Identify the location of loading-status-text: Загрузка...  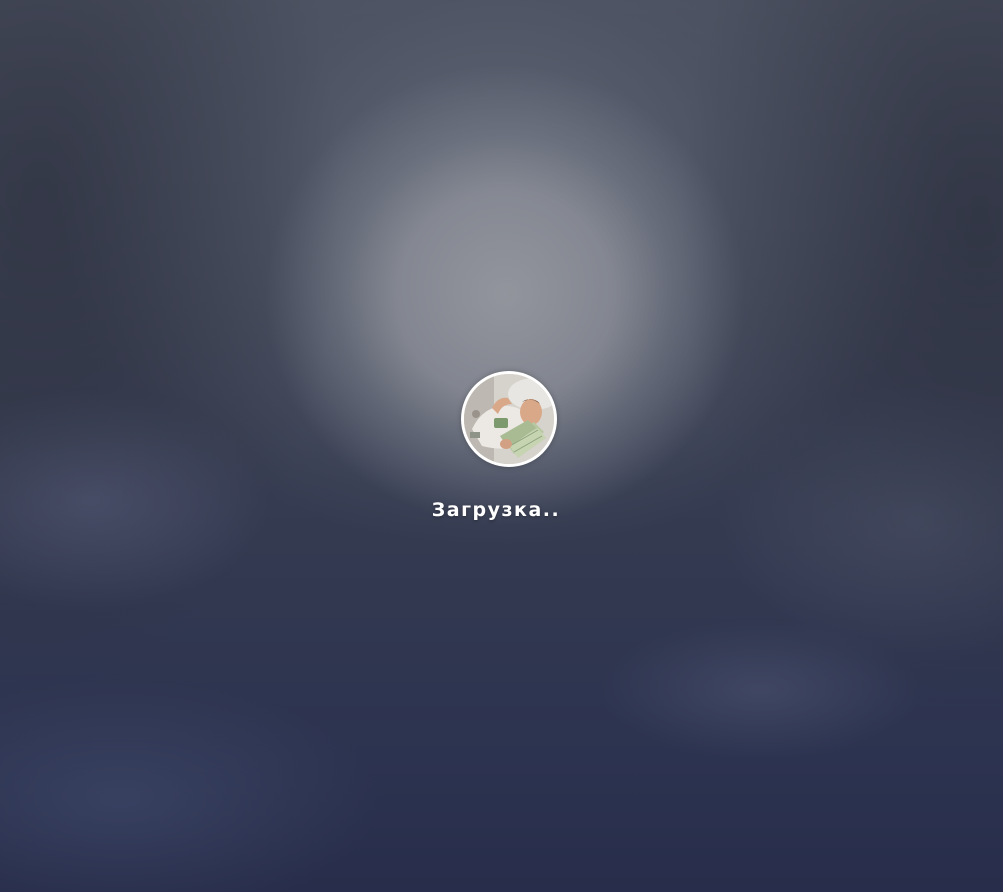
(496, 510).